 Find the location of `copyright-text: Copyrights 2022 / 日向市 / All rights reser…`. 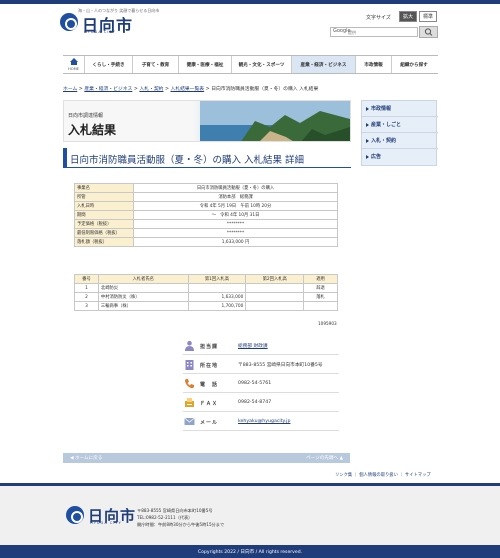

copyright-text: Copyrights 2022 / 日向市 / All rights reser… is located at coordinates (250, 552).